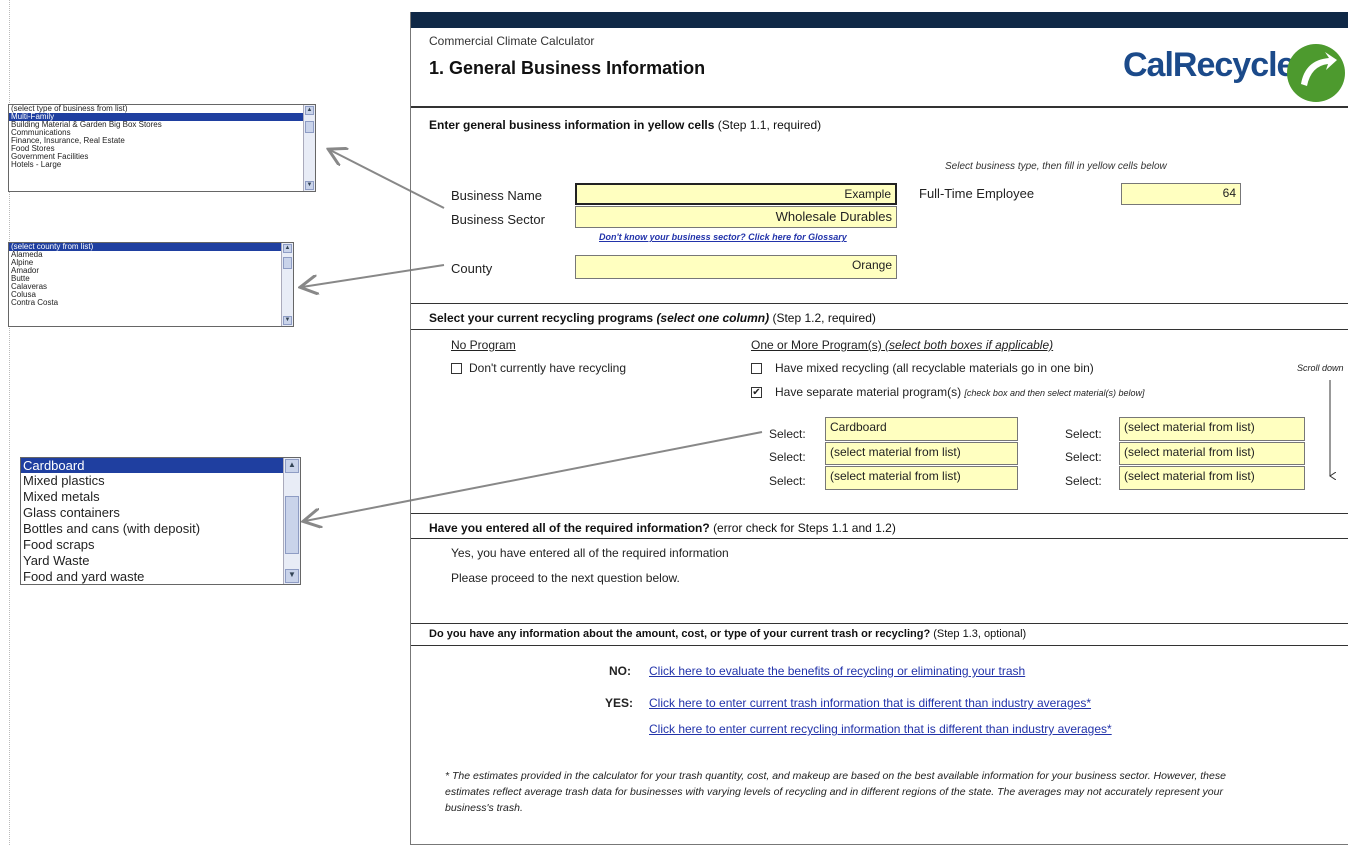 The image size is (1348, 845). I want to click on material-select-1: Cardboard, so click(921, 429).